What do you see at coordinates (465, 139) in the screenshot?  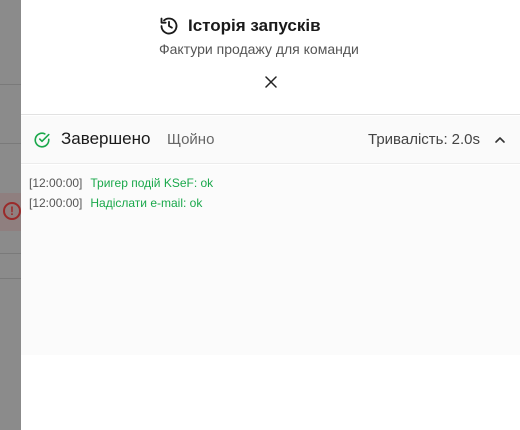 I see `duration-value: 2.0s` at bounding box center [465, 139].